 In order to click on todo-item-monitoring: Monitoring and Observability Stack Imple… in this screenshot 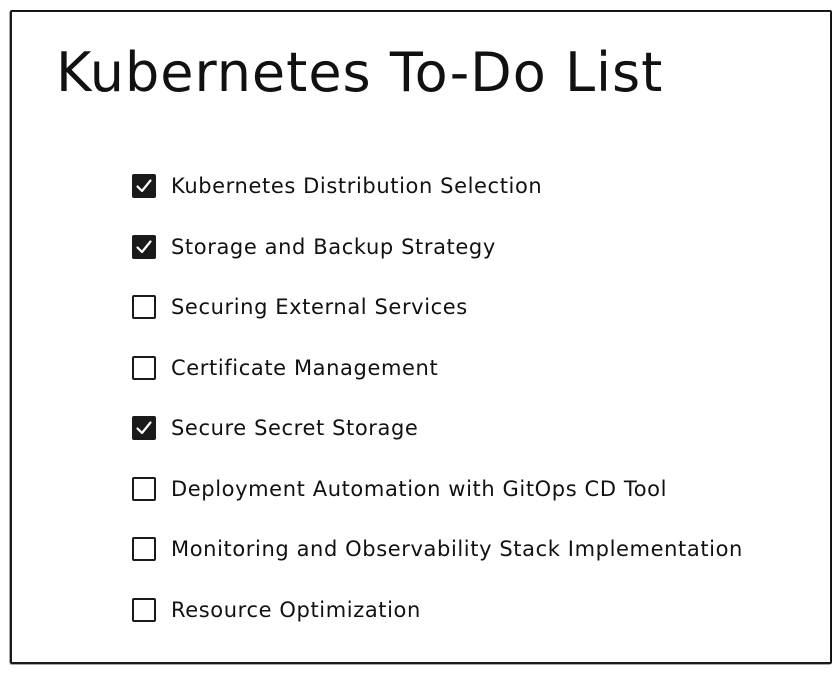, I will do `click(437, 549)`.